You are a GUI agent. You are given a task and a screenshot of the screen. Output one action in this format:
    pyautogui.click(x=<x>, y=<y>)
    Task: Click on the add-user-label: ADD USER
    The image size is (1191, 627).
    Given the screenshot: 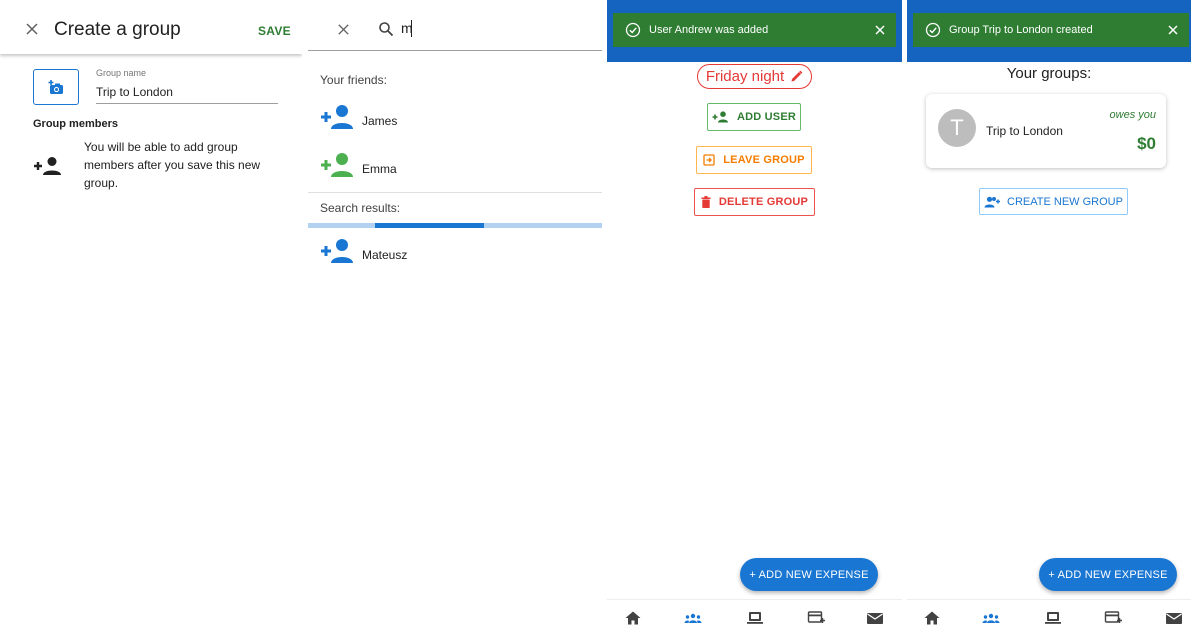 What is the action you would take?
    pyautogui.click(x=766, y=117)
    